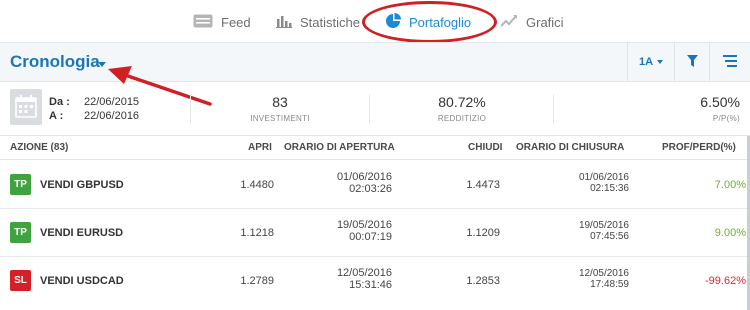  Describe the element at coordinates (720, 102) in the screenshot. I see `pp-value: 6.50%` at that location.